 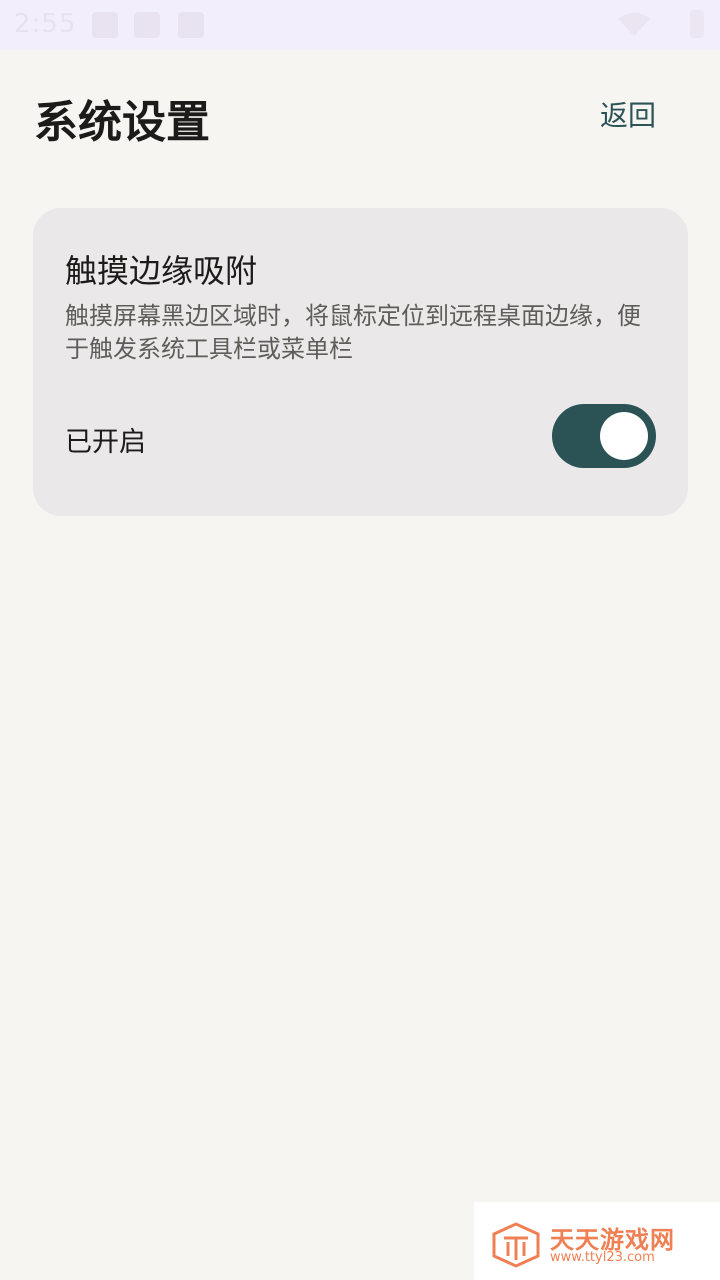 What do you see at coordinates (697, 24) in the screenshot?
I see `battery-icon` at bounding box center [697, 24].